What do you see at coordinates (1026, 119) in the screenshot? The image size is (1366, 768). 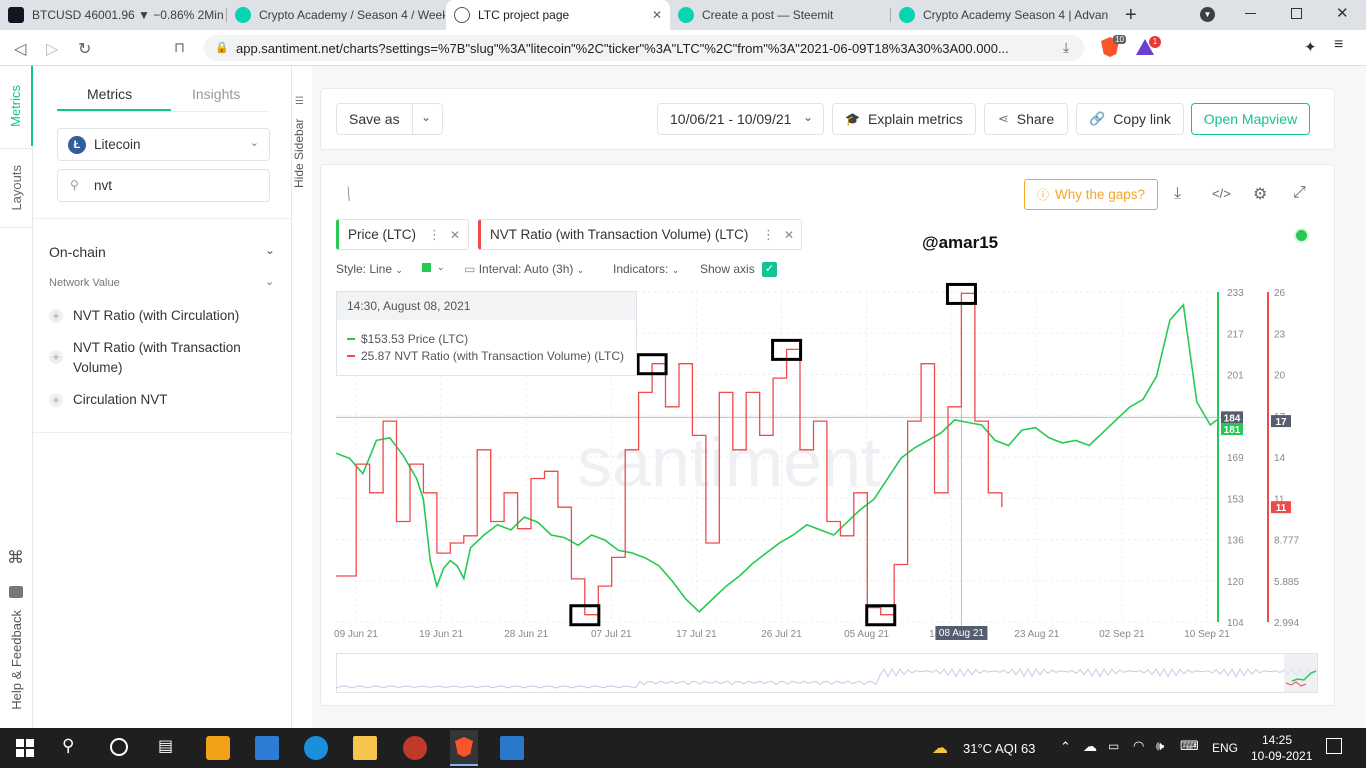 I see `share-button: ⋖ Share` at bounding box center [1026, 119].